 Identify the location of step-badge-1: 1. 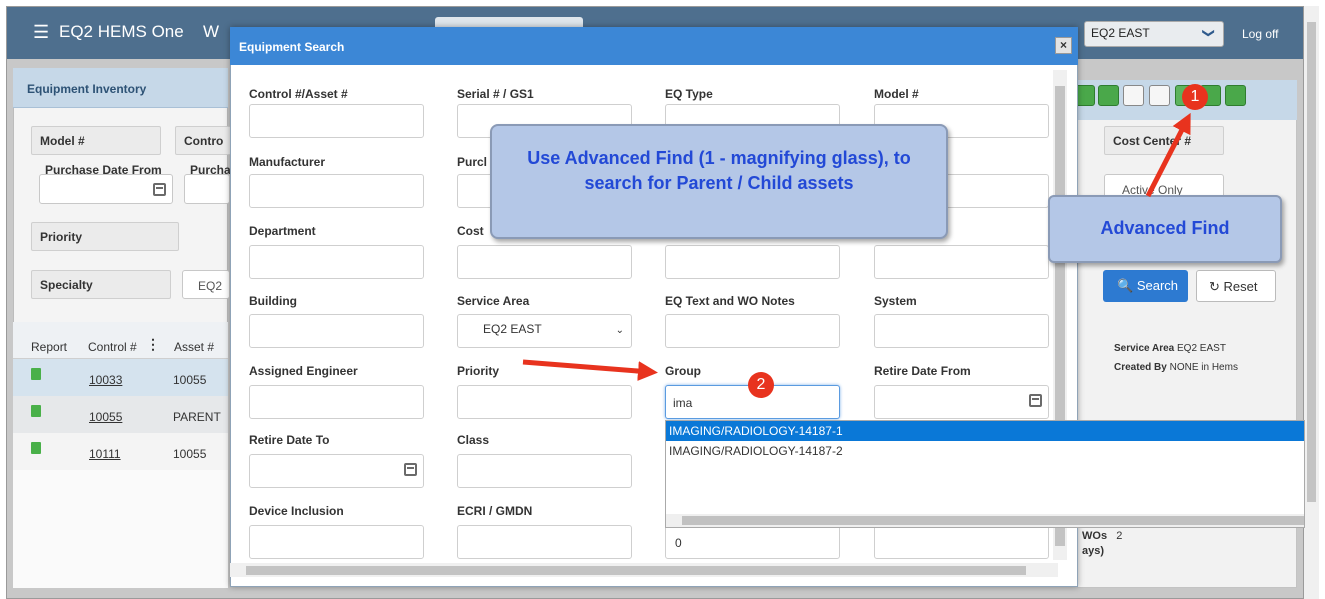
(1195, 97).